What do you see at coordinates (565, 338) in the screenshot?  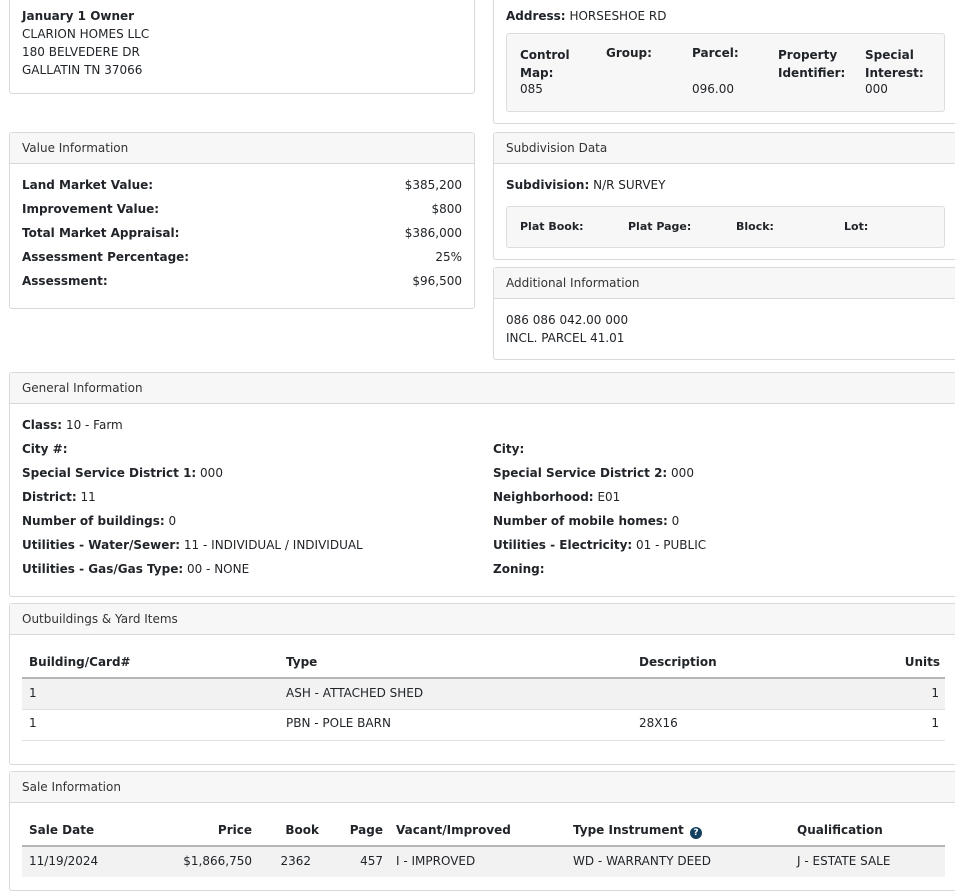 I see `additional-line-2: INCL. PARCEL 41.01` at bounding box center [565, 338].